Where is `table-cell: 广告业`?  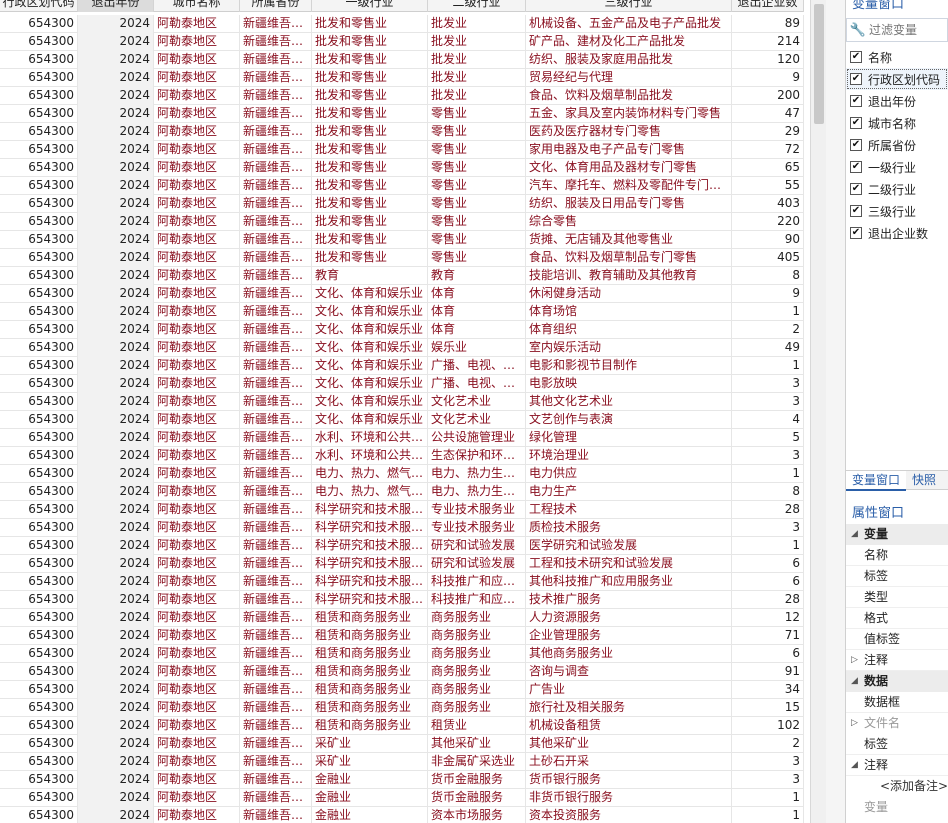 table-cell: 广告业 is located at coordinates (629, 690).